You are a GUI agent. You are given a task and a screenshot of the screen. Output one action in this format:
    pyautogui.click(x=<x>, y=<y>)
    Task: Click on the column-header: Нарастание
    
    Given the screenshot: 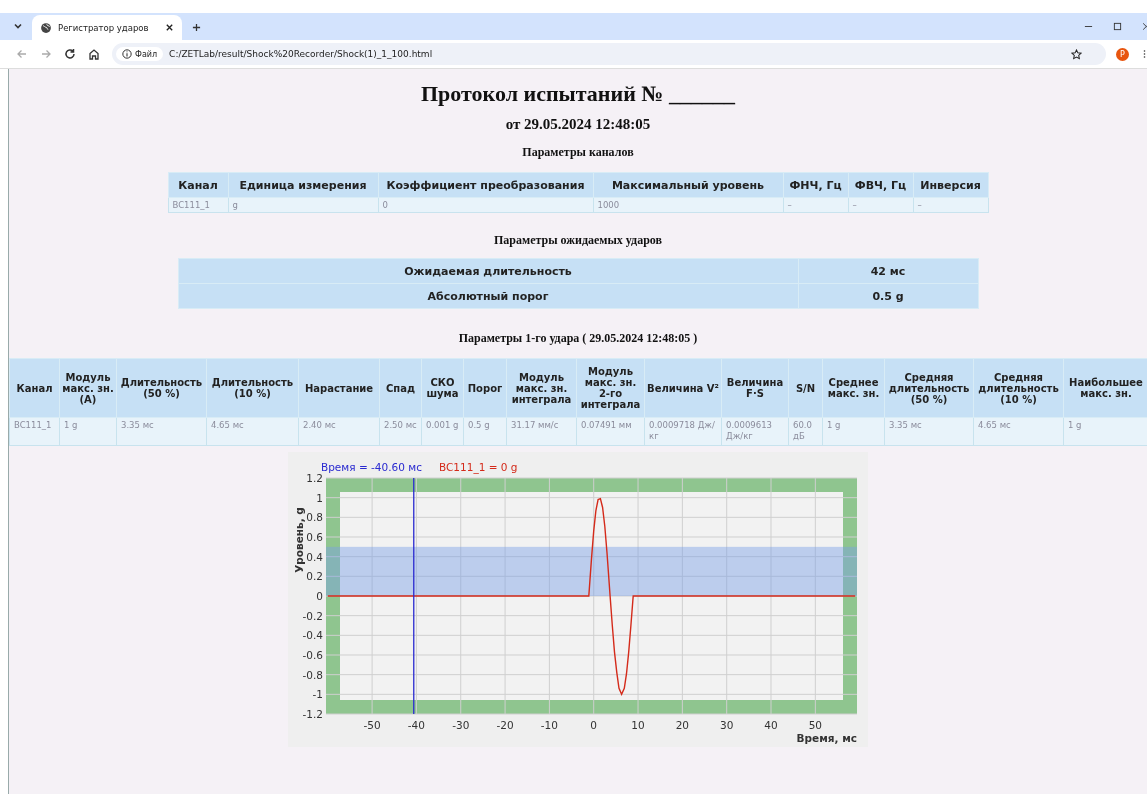 What is the action you would take?
    pyautogui.click(x=339, y=388)
    